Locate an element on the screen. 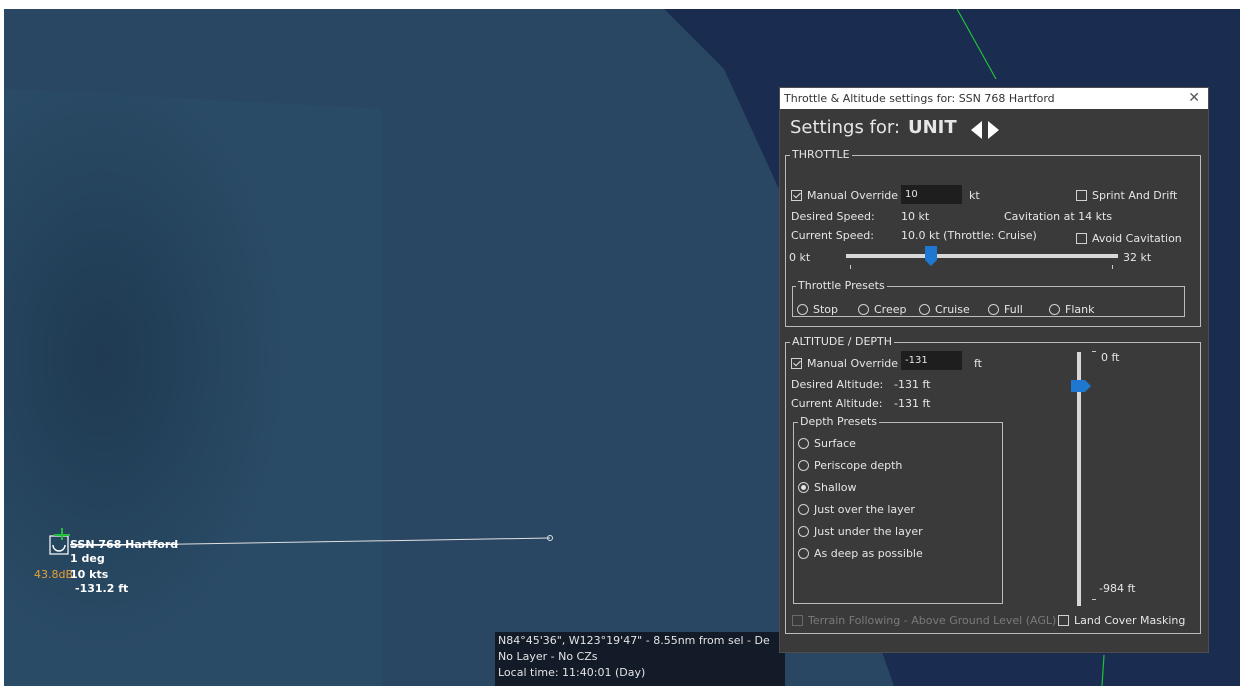  depth-preset-deep-radio is located at coordinates (803, 553).